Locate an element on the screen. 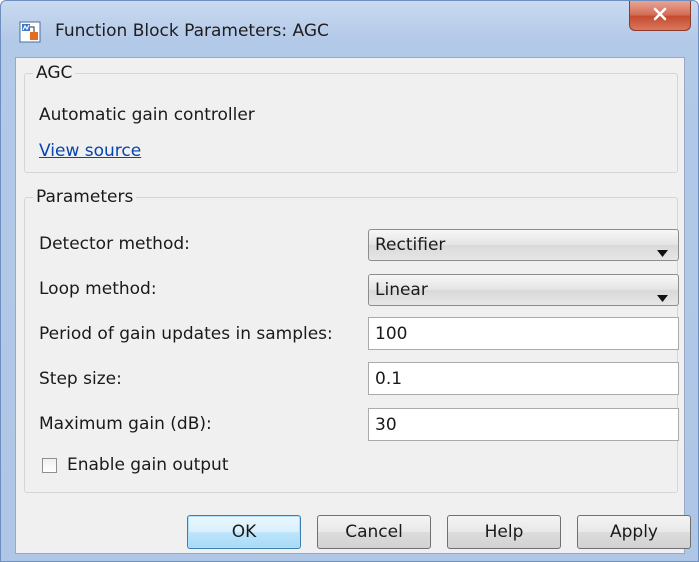 This screenshot has height=562, width=699. period-value: 100 is located at coordinates (391, 334).